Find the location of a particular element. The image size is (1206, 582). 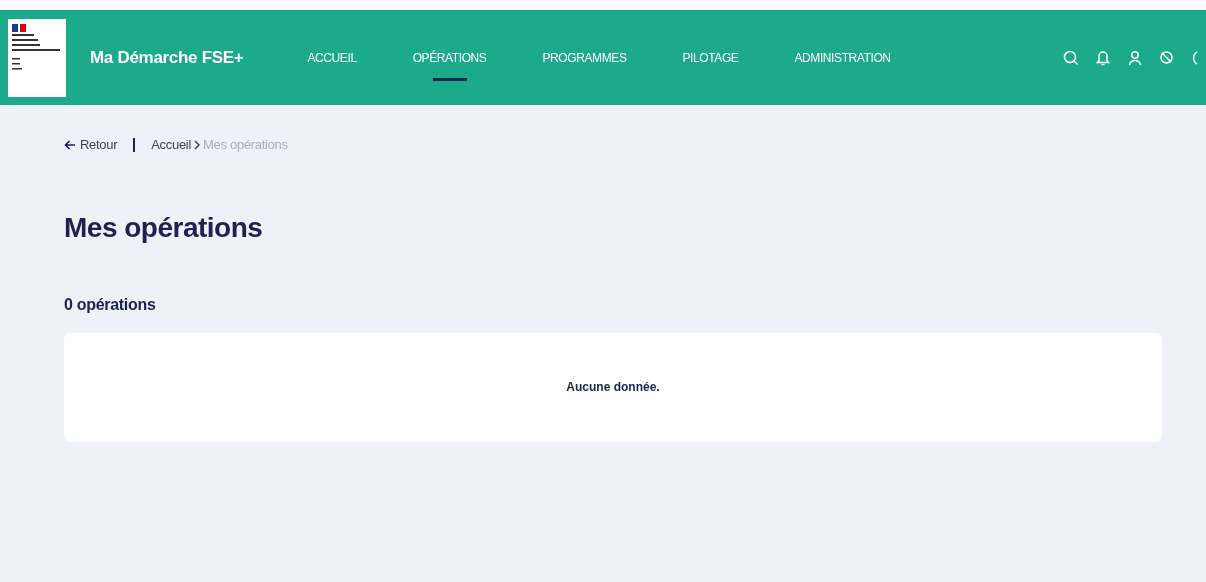

user-icon is located at coordinates (1135, 57).